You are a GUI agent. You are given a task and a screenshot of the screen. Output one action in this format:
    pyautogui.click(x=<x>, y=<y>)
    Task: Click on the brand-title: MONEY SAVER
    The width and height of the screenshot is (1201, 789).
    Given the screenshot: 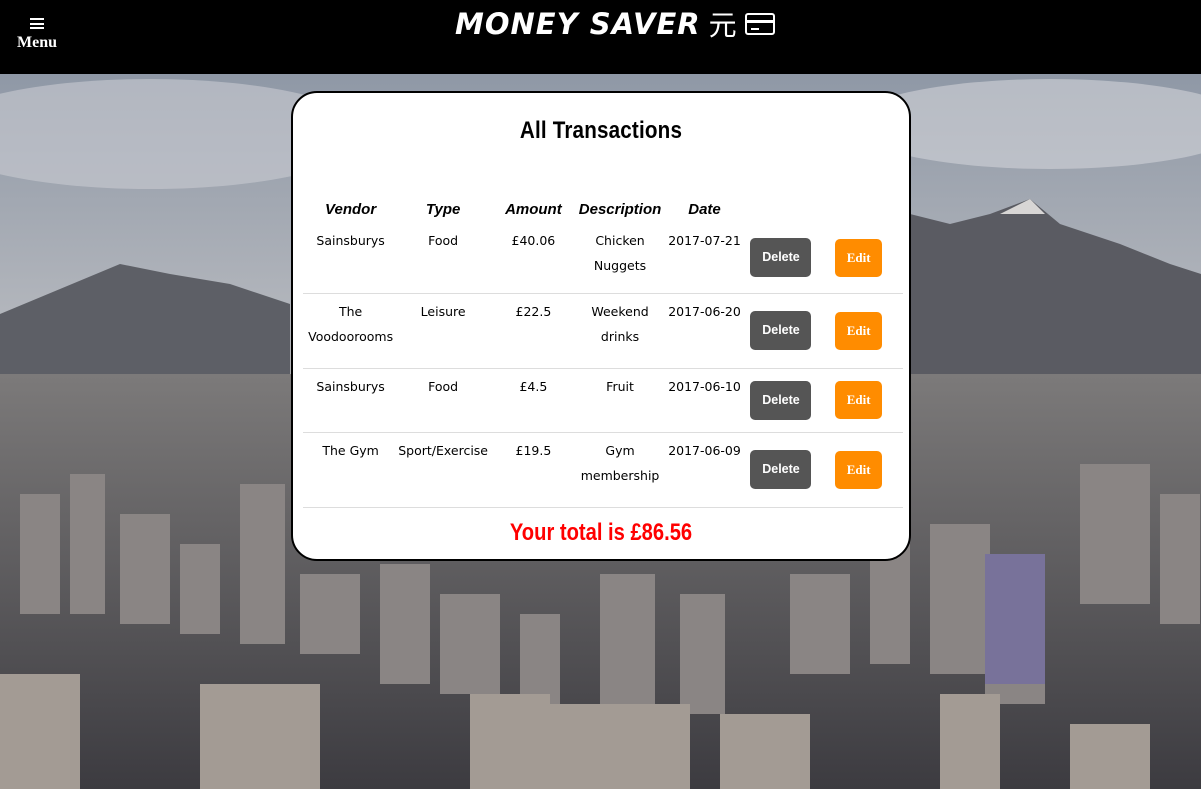 What is the action you would take?
    pyautogui.click(x=578, y=24)
    